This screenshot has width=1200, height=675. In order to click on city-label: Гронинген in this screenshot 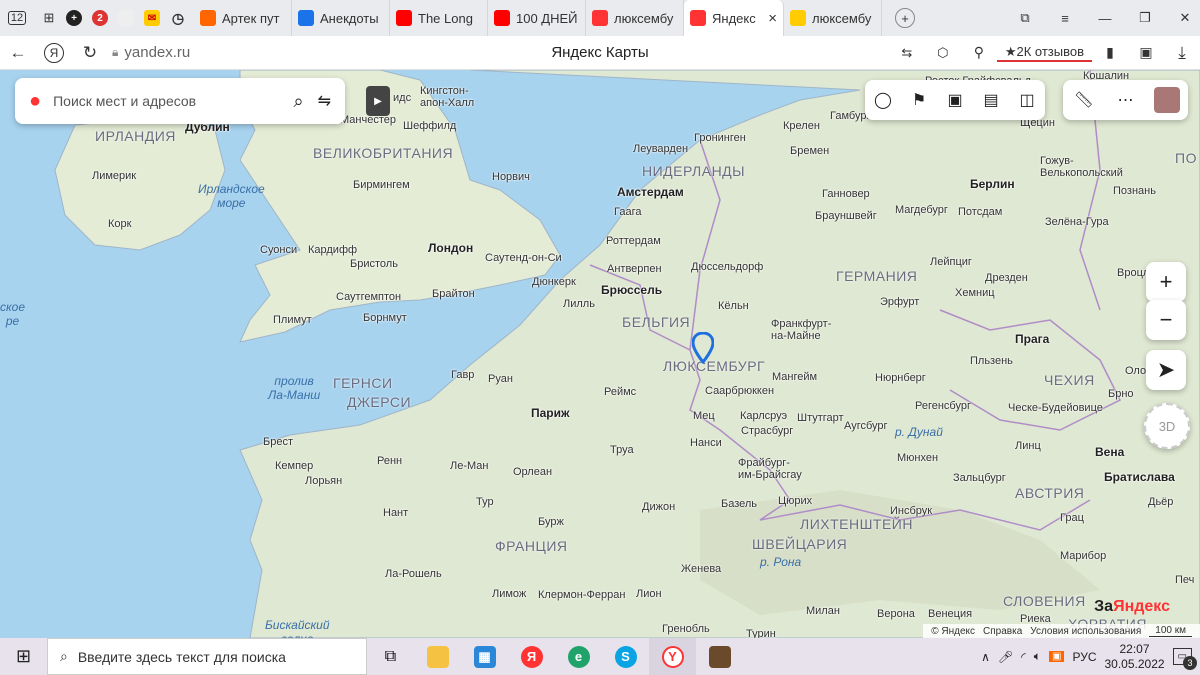, I will do `click(720, 138)`.